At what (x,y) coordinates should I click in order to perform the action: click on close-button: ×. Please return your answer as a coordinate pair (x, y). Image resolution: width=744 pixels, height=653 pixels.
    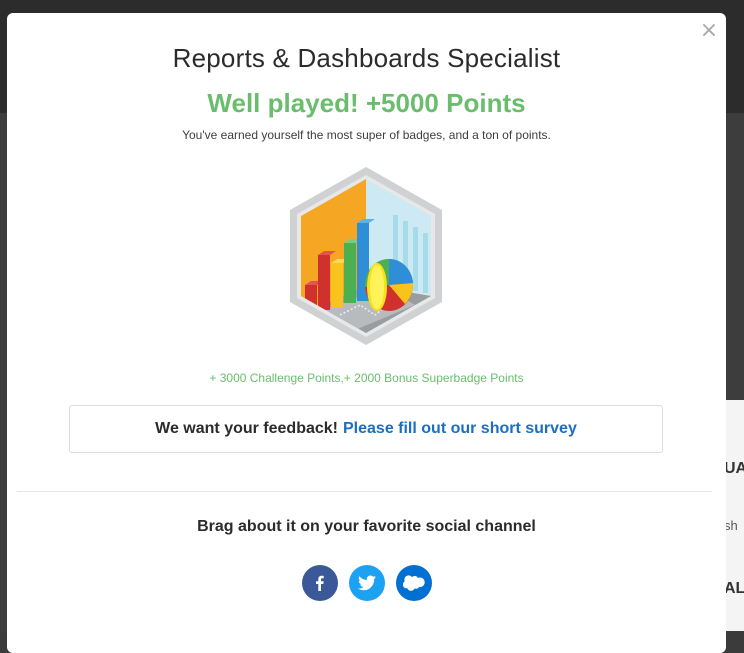
    Looking at the image, I should click on (709, 30).